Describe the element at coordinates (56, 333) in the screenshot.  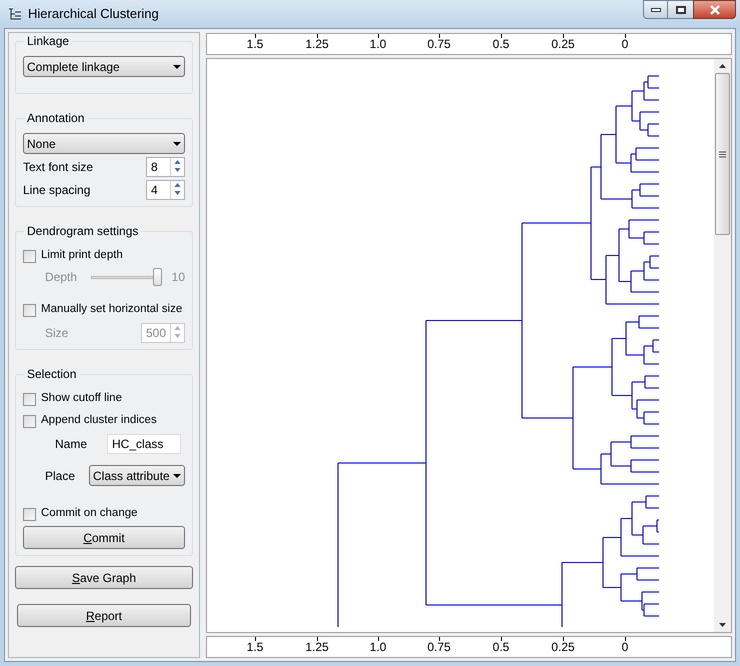
I see `field-label: Size` at that location.